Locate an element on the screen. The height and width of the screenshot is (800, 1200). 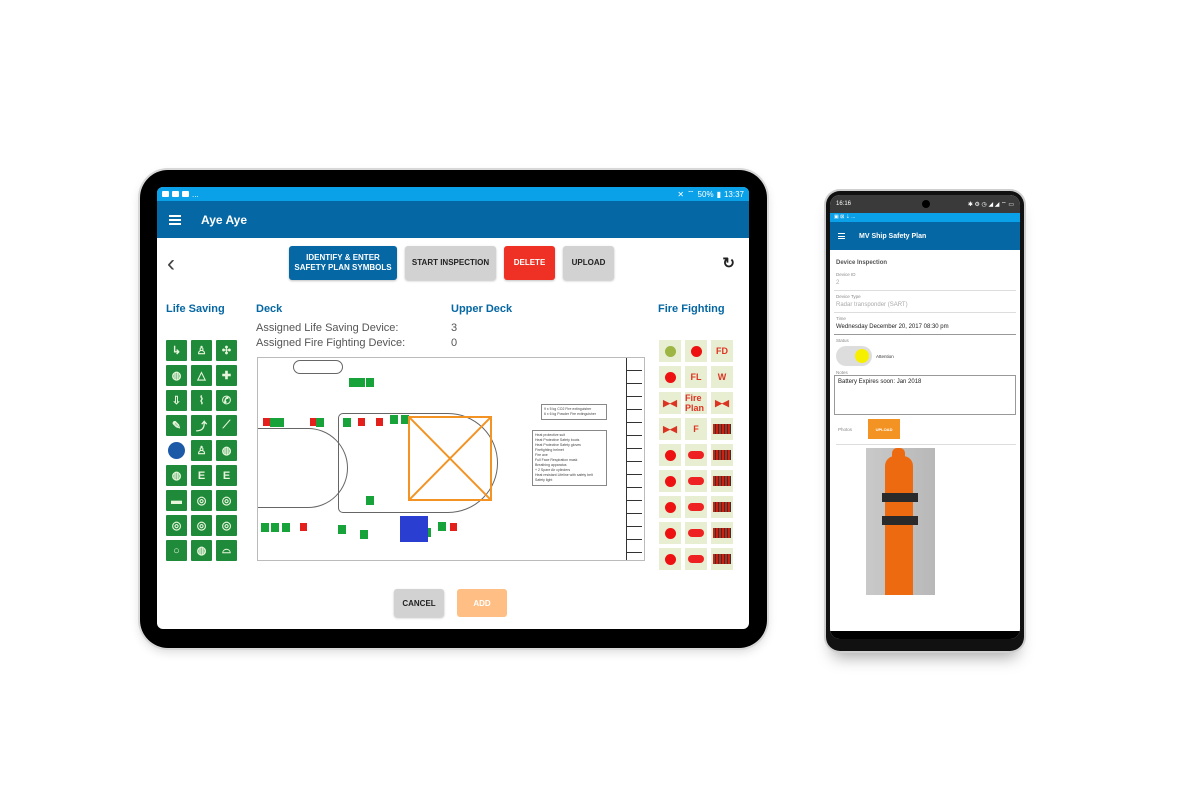
device-id-field: 2 is located at coordinates (925, 284).